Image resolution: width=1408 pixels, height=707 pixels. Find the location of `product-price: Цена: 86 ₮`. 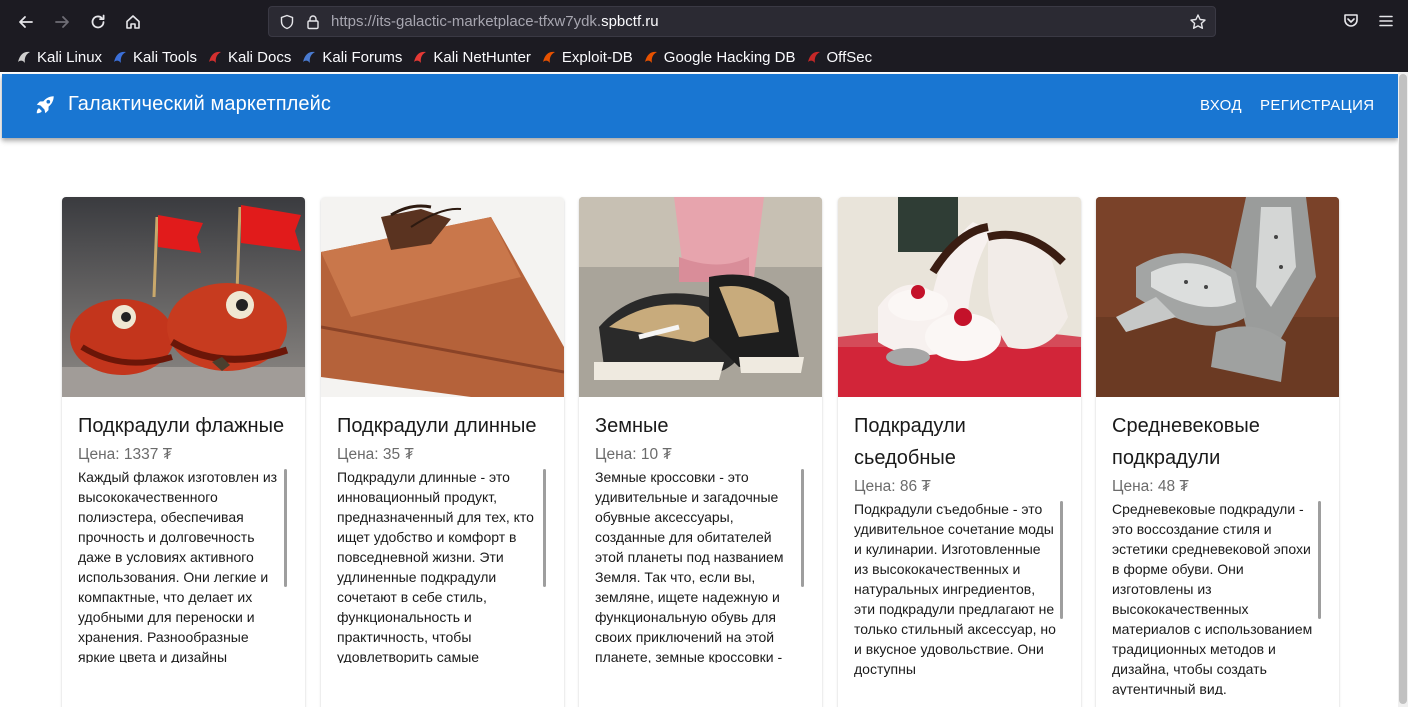

product-price: Цена: 86 ₮ is located at coordinates (892, 486).